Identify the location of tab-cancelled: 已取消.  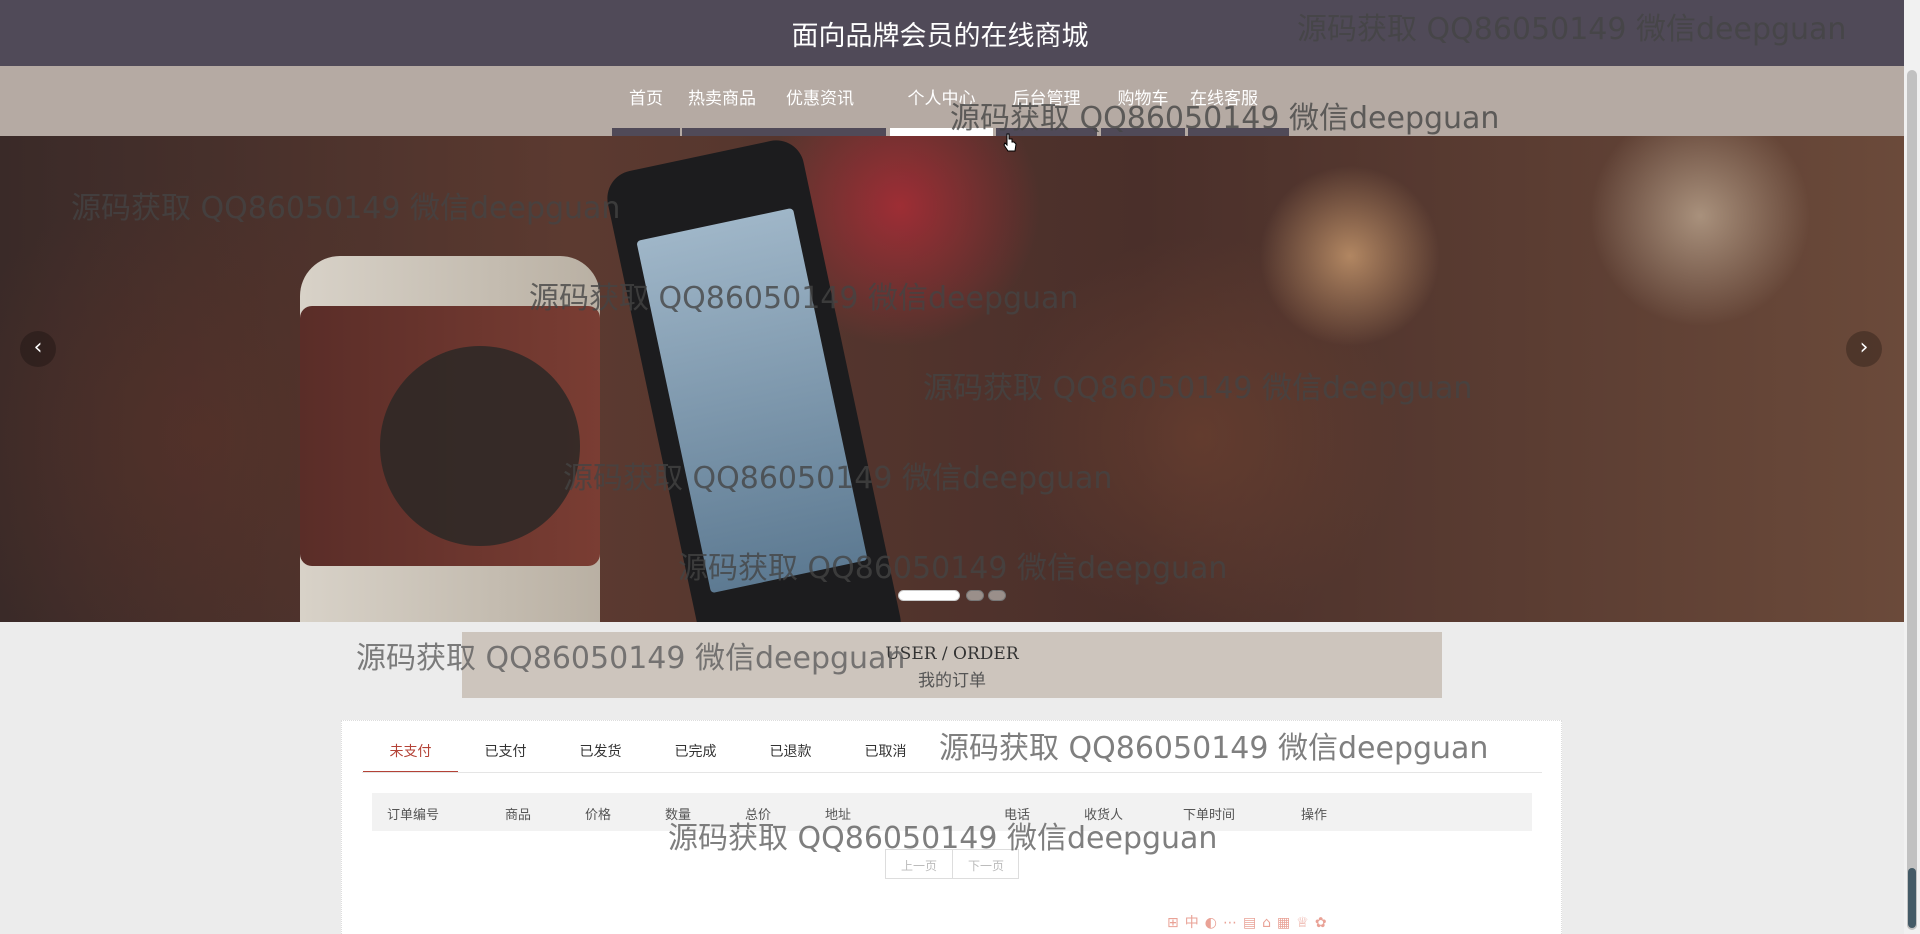
(885, 757).